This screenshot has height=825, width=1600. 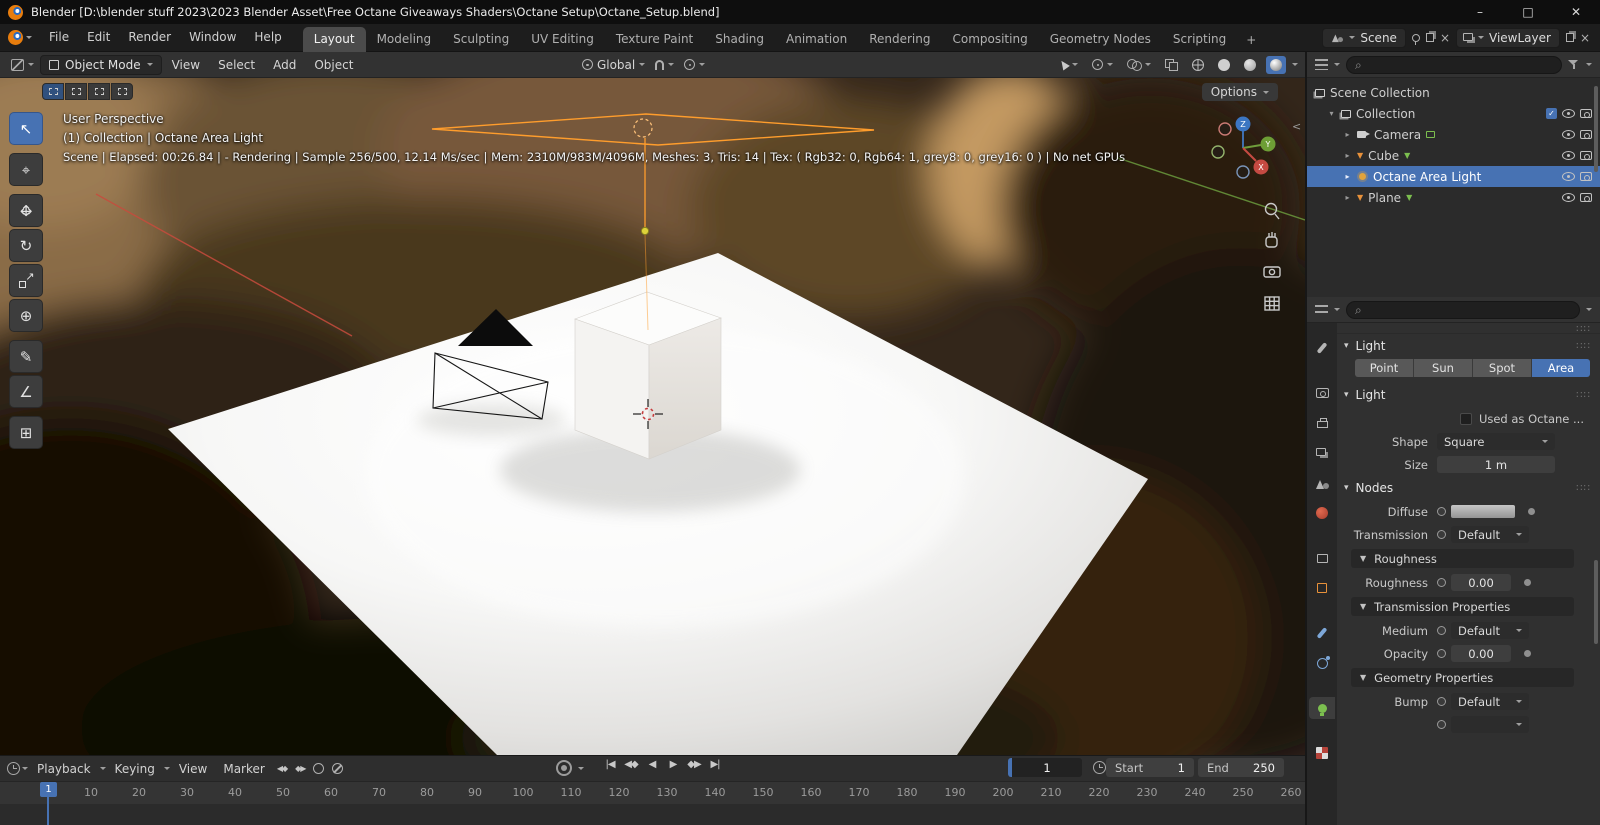 I want to click on playhead-line, so click(x=48, y=810).